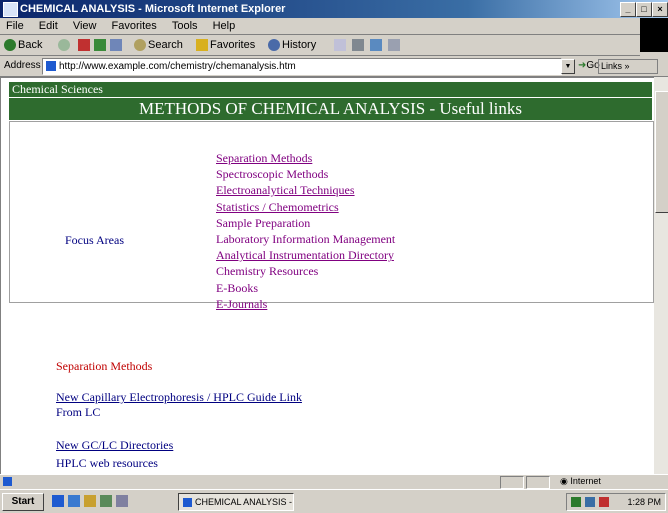  Describe the element at coordinates (23, 45) in the screenshot. I see `back-button: Back` at that location.